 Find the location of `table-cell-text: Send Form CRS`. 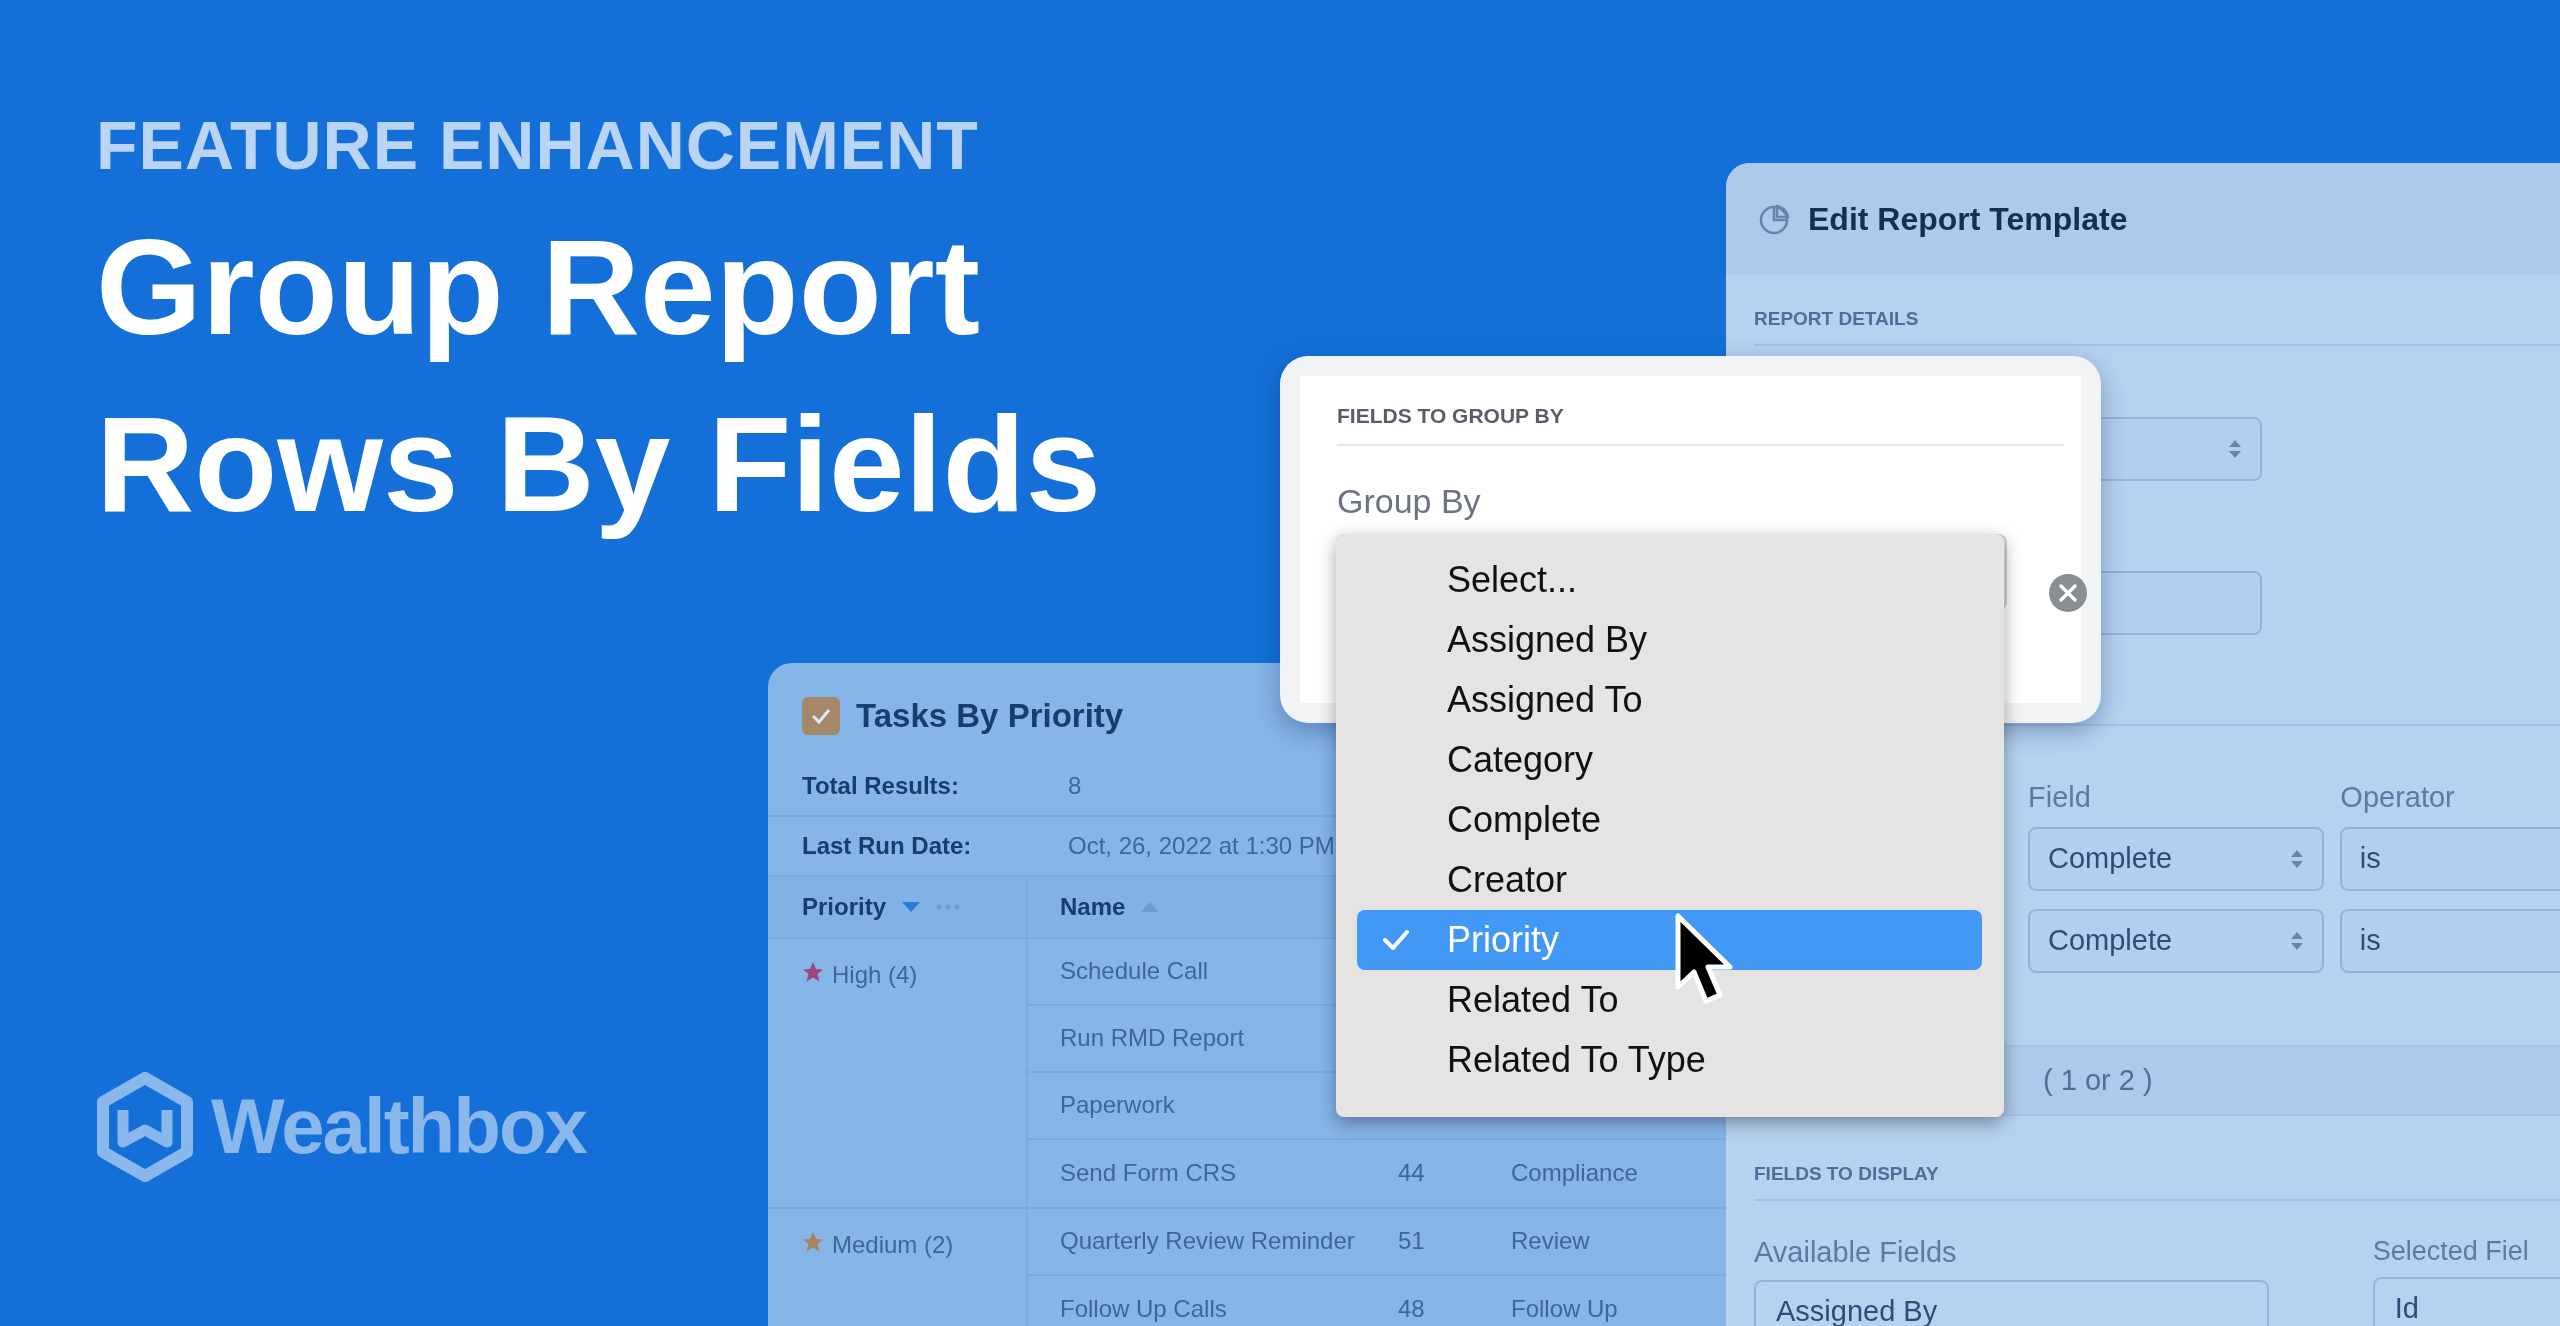

table-cell-text: Send Form CRS is located at coordinates (1148, 1173).